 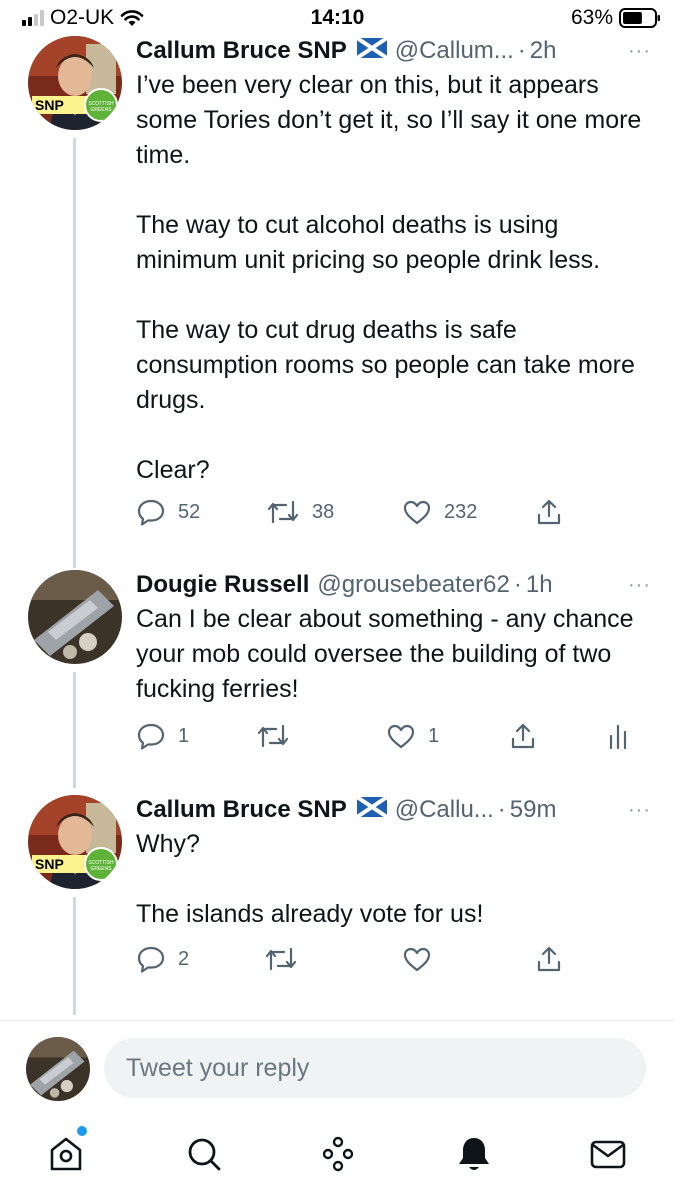 I want to click on like-count: 1, so click(x=434, y=735).